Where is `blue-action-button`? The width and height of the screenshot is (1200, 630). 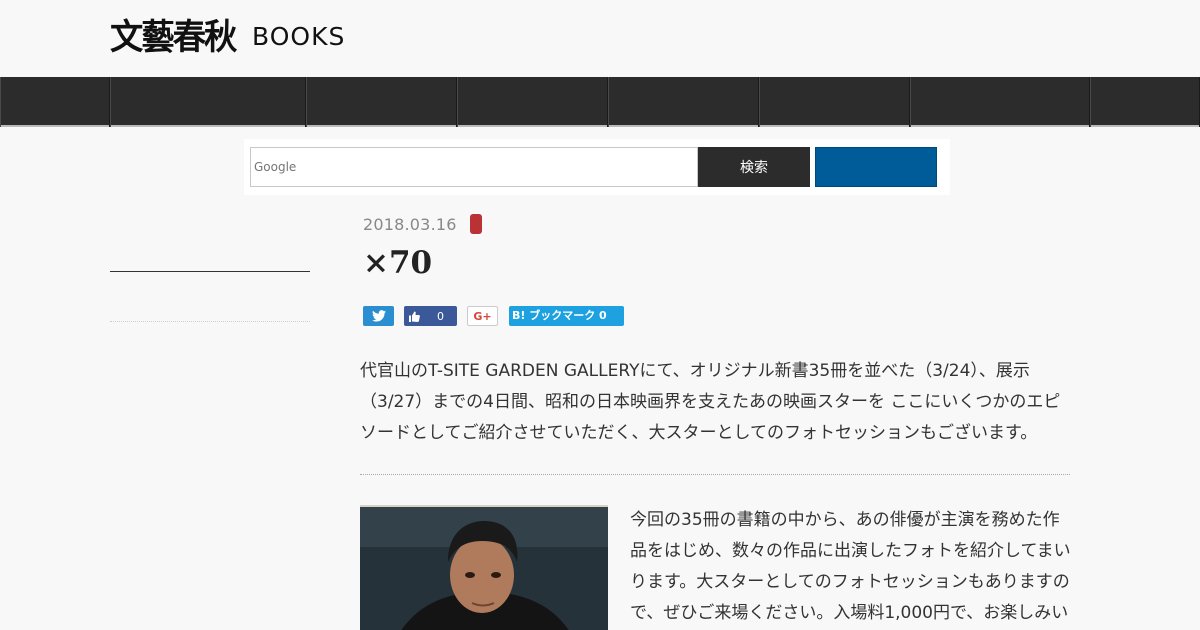 blue-action-button is located at coordinates (876, 167).